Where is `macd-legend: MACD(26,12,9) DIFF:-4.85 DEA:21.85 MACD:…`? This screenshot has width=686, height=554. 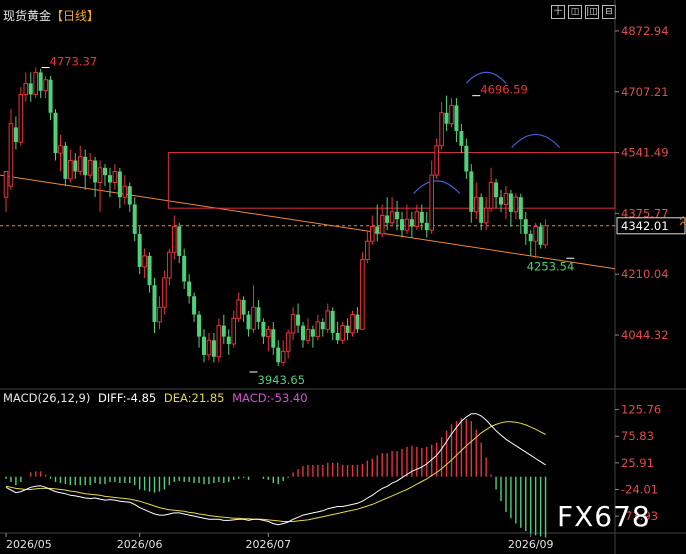
macd-legend: MACD(26,12,9) DIFF:-4.85 DEA:21.85 MACD:… is located at coordinates (157, 398).